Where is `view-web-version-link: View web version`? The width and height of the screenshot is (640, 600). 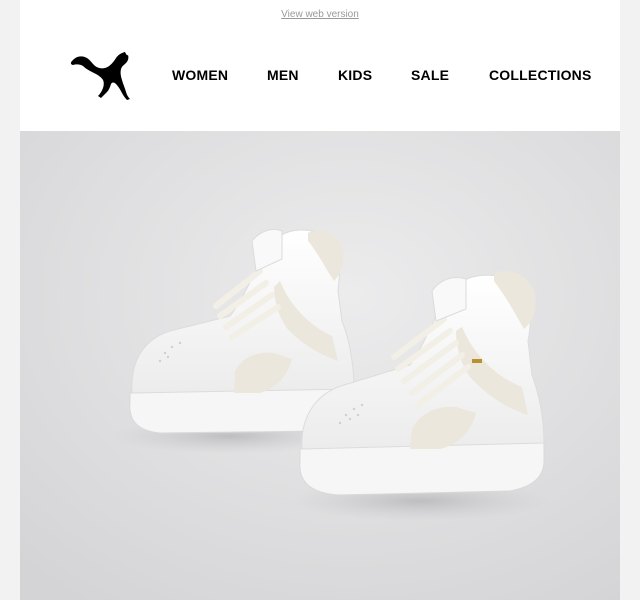
view-web-version-link: View web version is located at coordinates (320, 14).